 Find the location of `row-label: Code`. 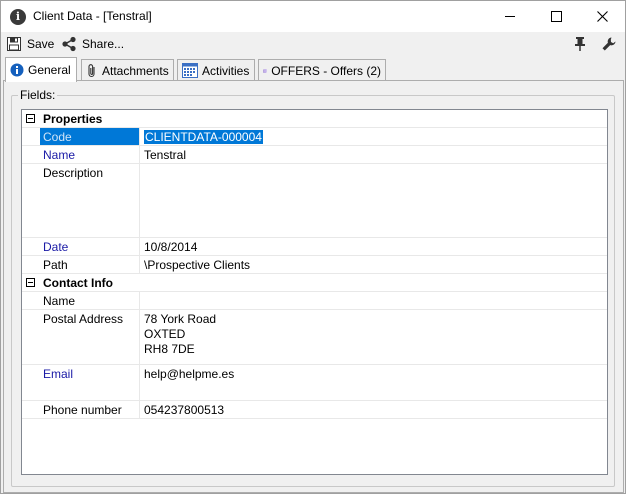

row-label: Code is located at coordinates (90, 136).